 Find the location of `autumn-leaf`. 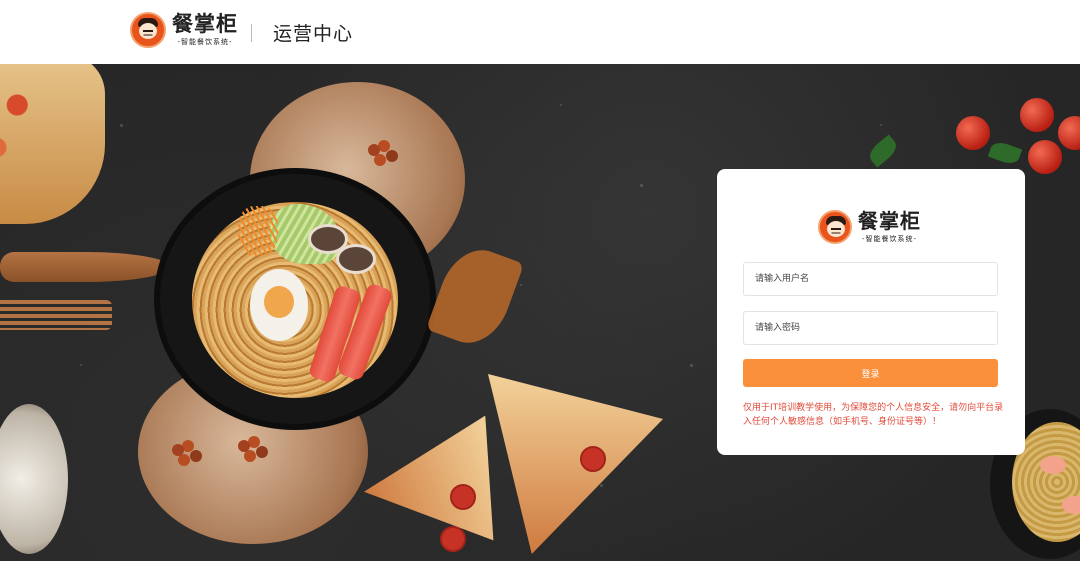

autumn-leaf is located at coordinates (475, 296).